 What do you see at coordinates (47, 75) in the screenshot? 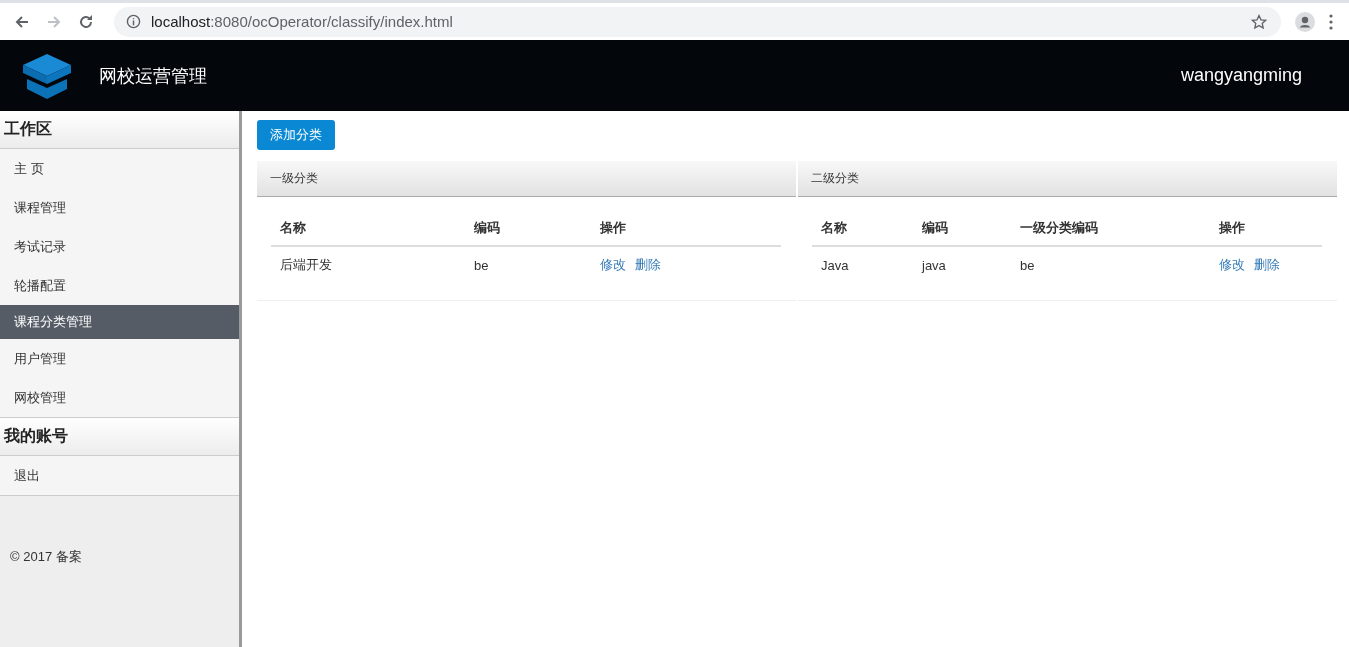
I see `cube-logo-icon` at bounding box center [47, 75].